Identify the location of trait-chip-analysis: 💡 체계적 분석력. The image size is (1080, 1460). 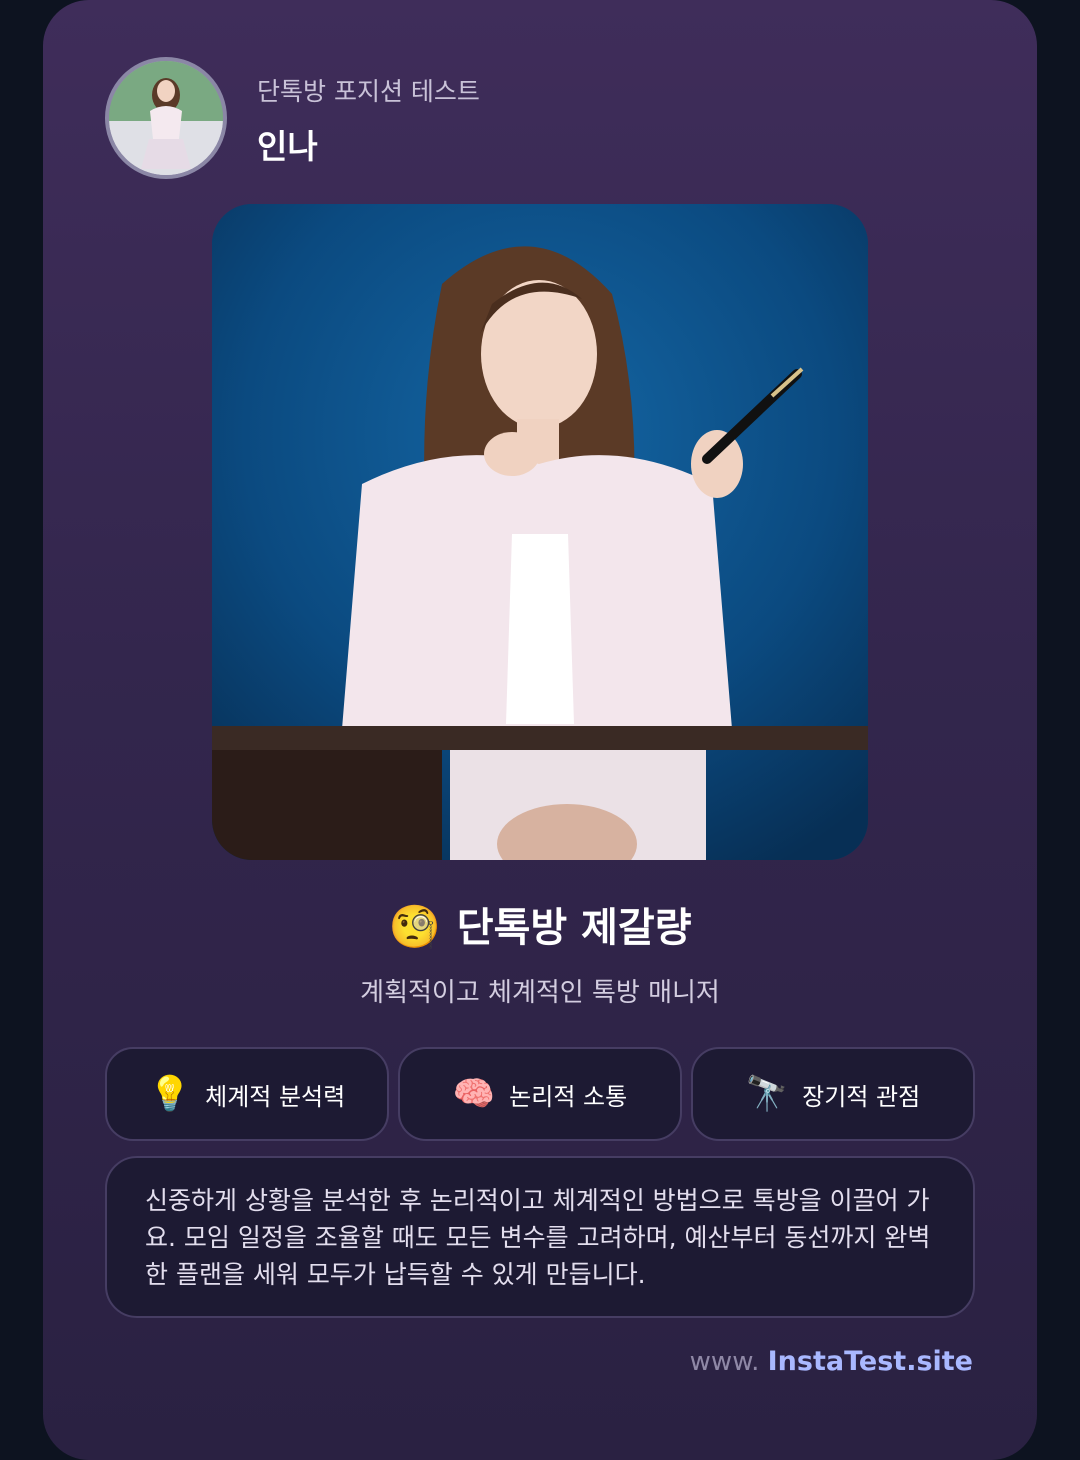
(247, 1094).